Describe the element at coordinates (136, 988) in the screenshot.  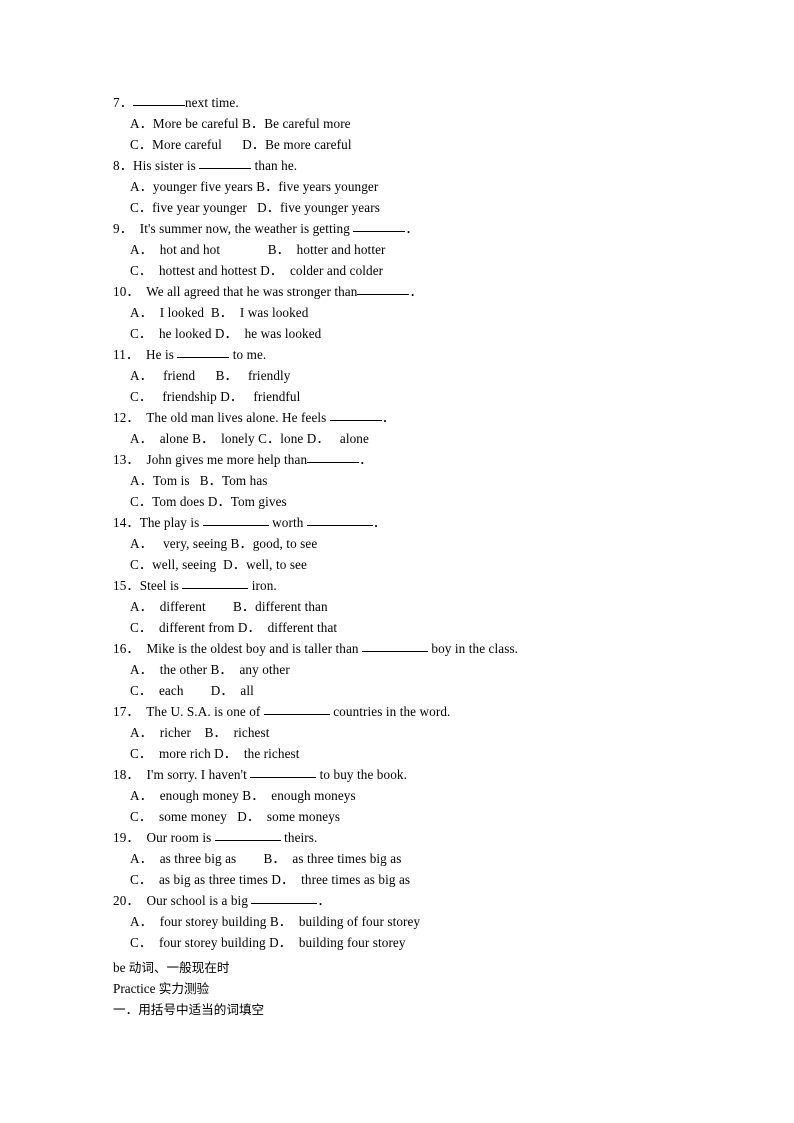
I see `practice-label: Practice` at that location.